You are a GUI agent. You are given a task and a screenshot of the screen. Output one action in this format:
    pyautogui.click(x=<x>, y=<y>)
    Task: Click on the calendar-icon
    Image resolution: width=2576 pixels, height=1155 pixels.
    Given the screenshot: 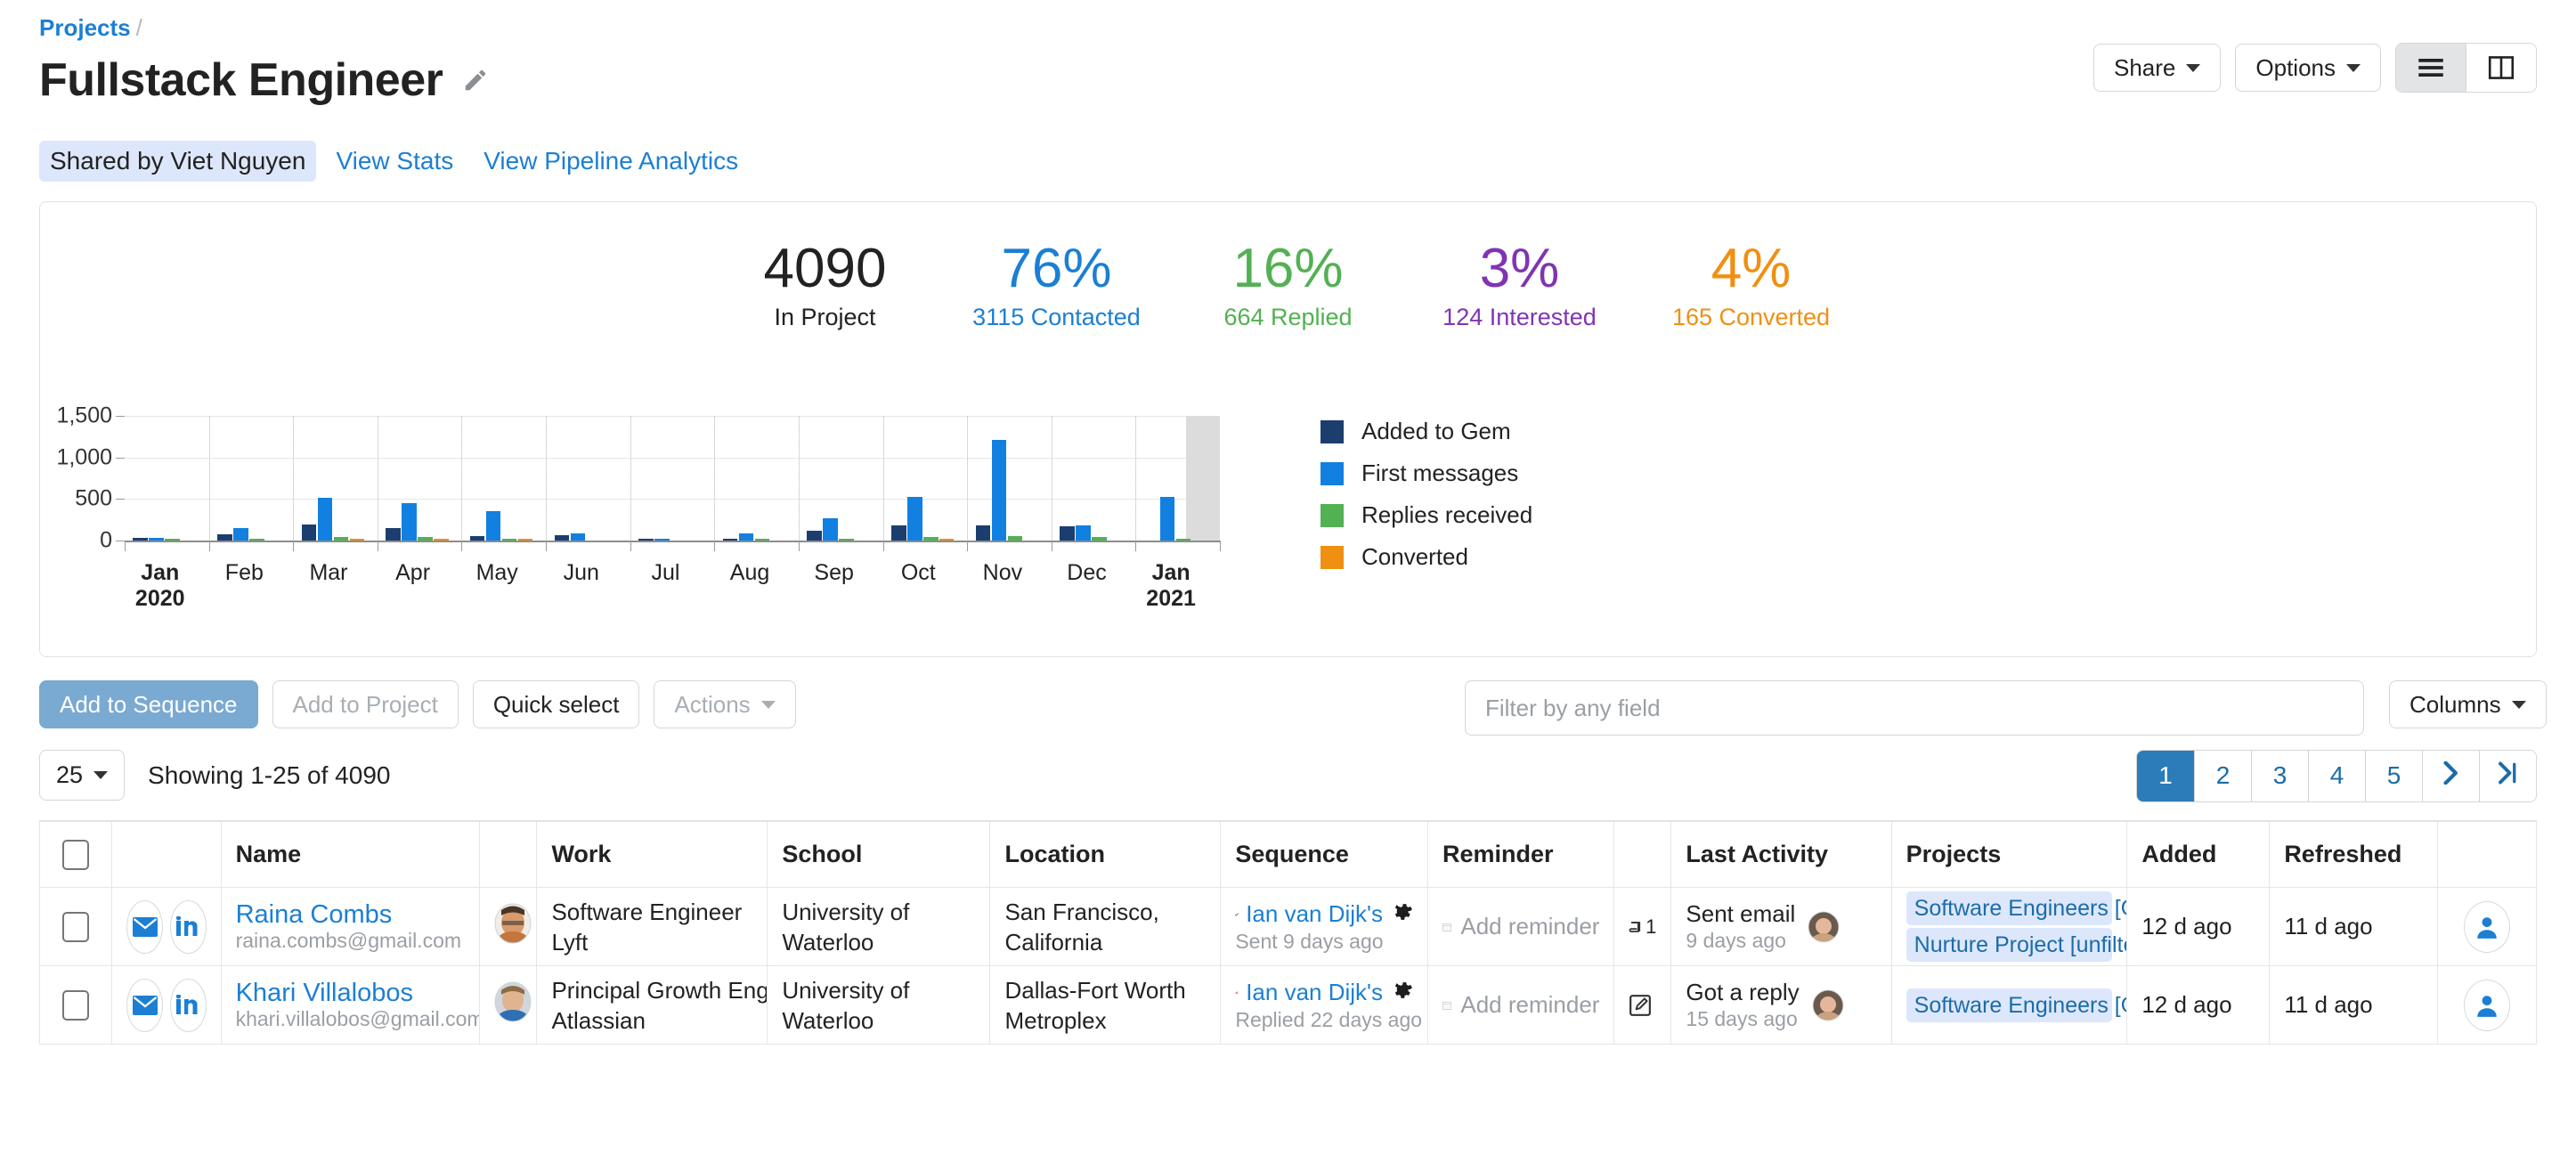 What is the action you would take?
    pyautogui.click(x=1447, y=1006)
    